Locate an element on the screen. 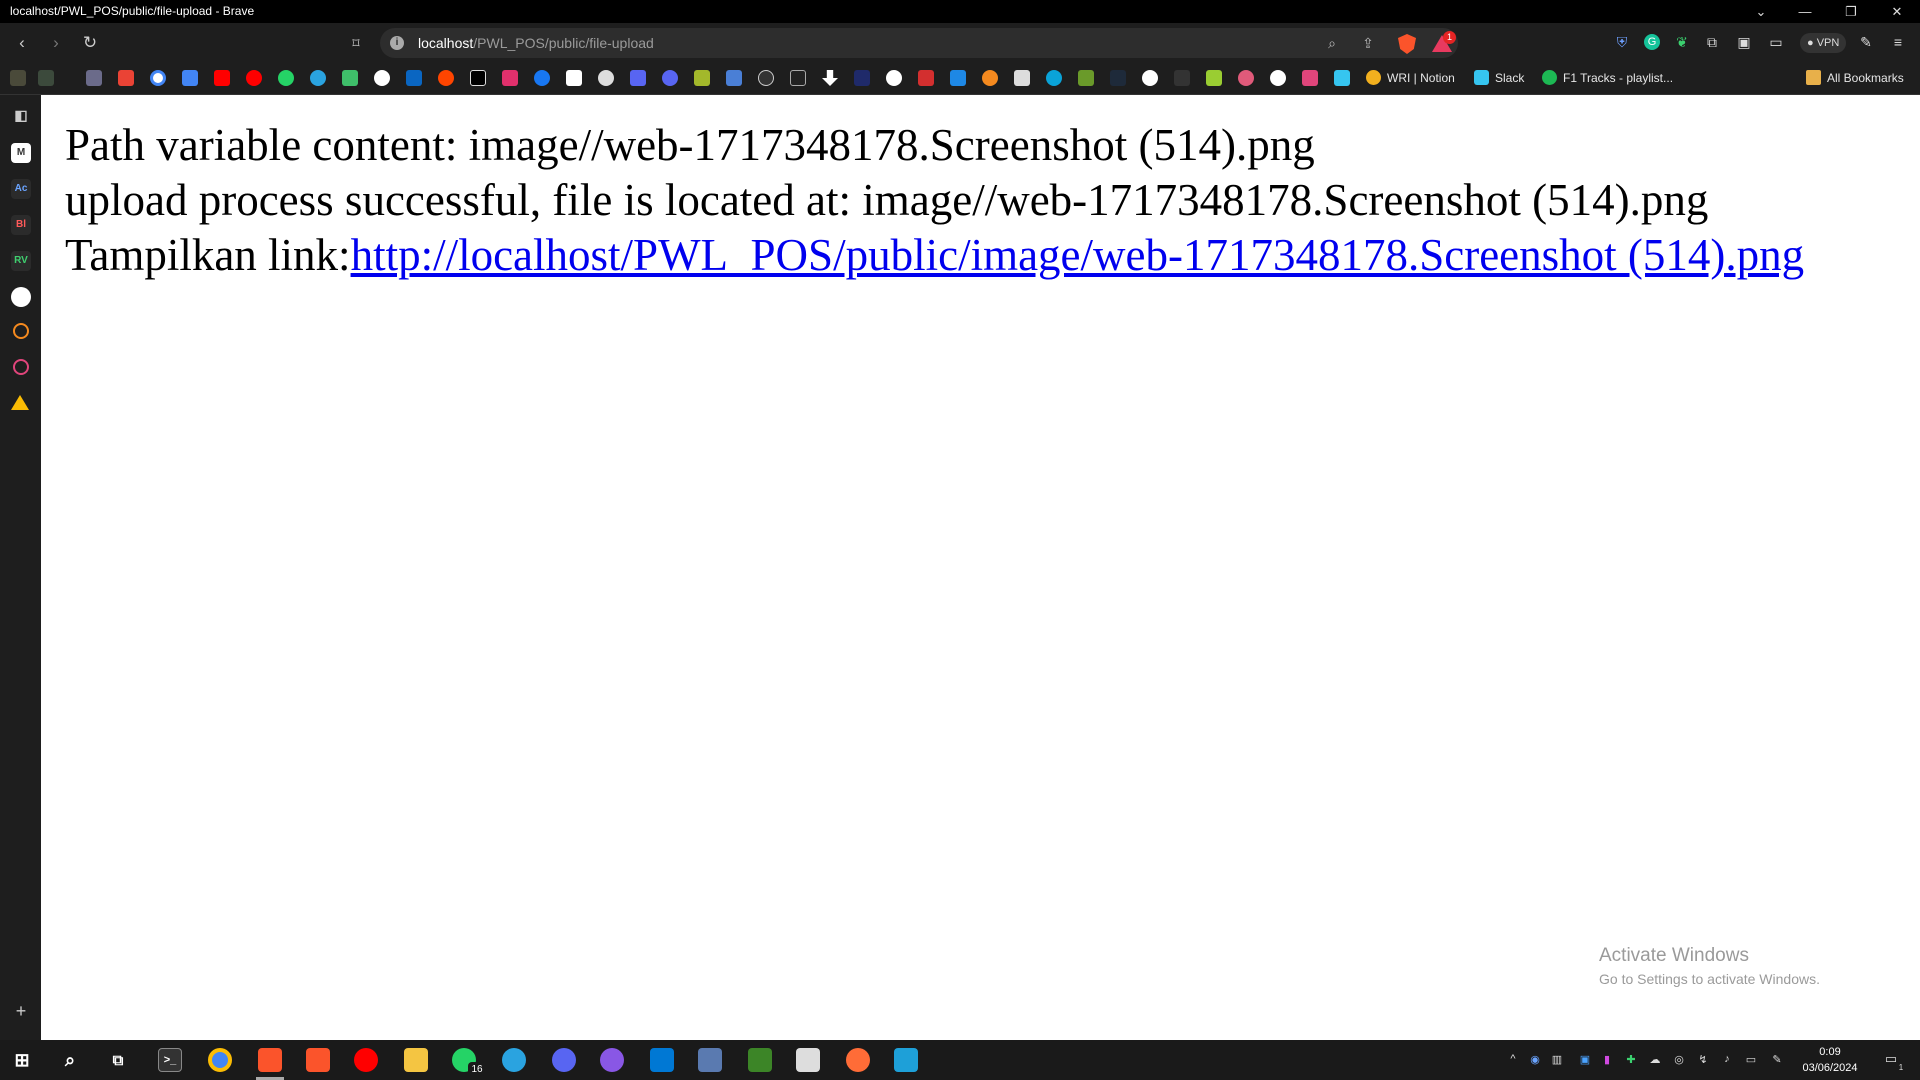  linkedin-icon is located at coordinates (414, 78).